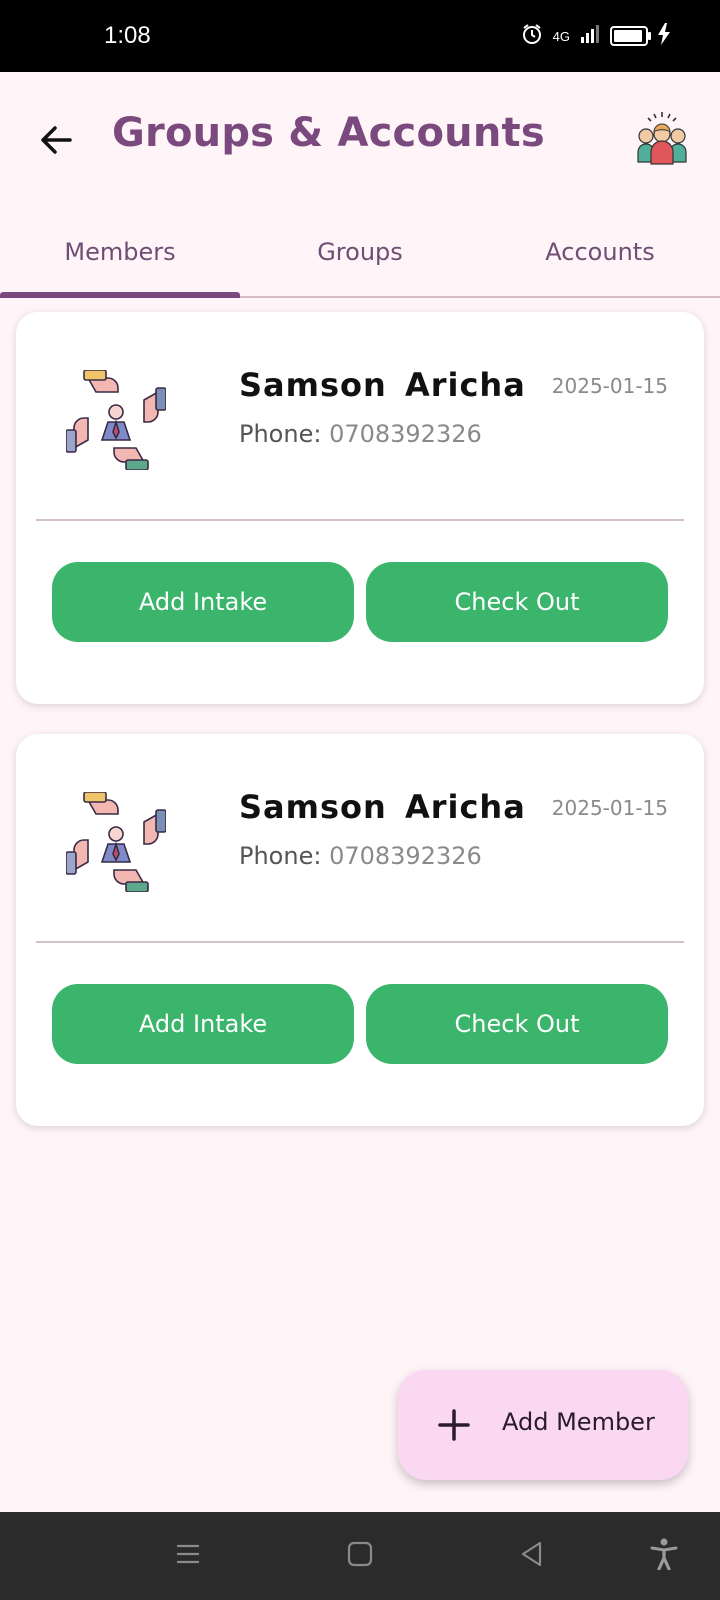  I want to click on network-type: 4G, so click(561, 36).